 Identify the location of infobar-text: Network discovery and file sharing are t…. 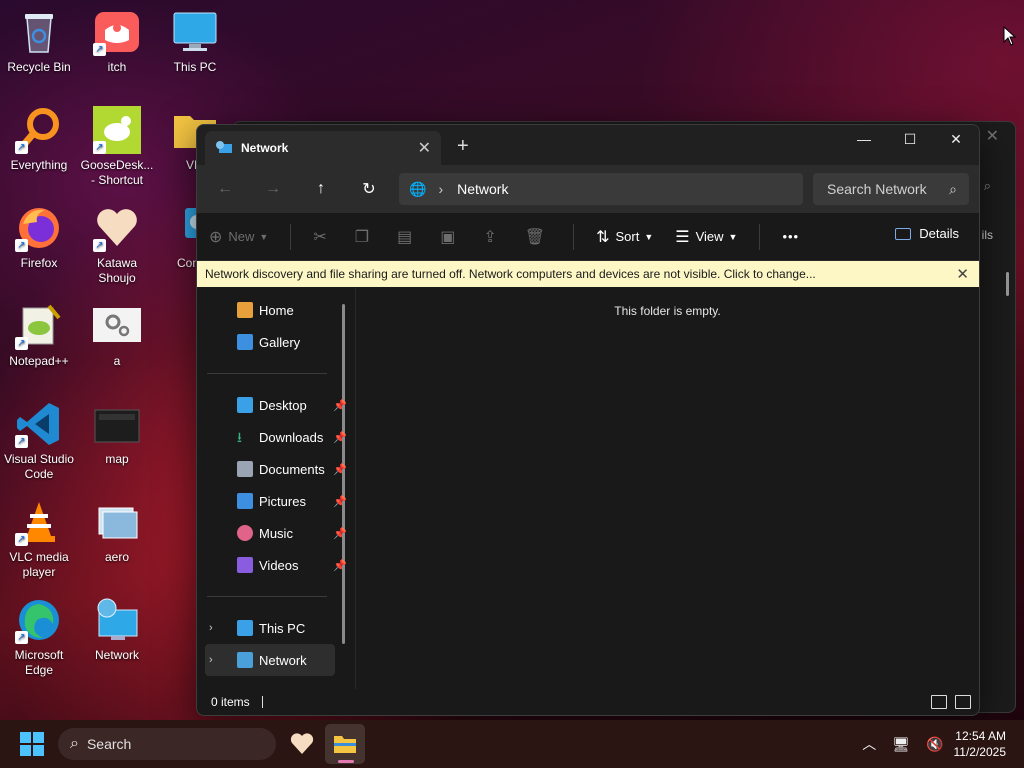
(510, 274).